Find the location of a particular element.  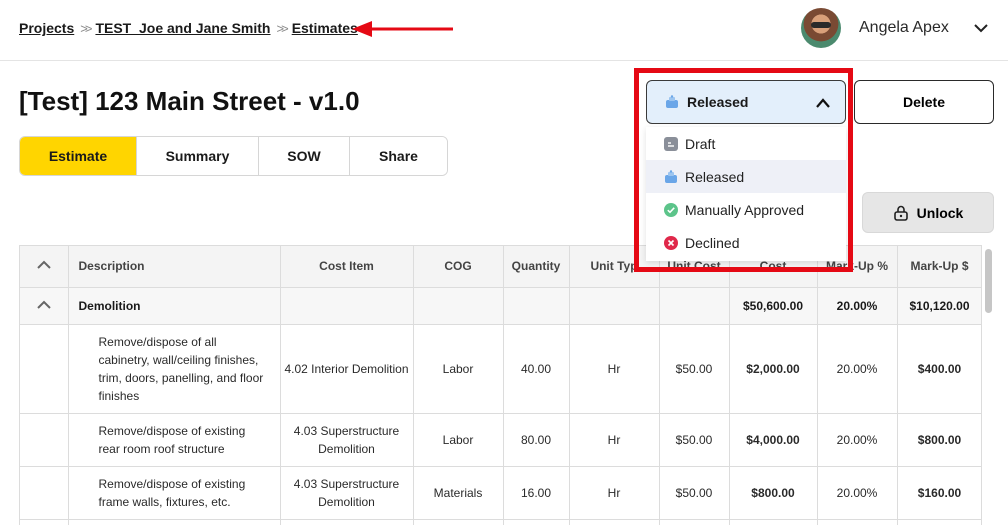

group-name: Demolition is located at coordinates (174, 306).